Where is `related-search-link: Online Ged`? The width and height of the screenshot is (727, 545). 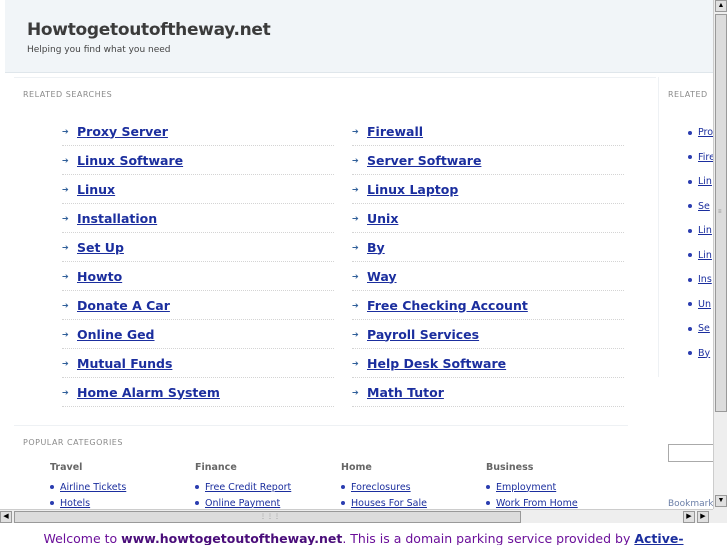 related-search-link: Online Ged is located at coordinates (116, 334).